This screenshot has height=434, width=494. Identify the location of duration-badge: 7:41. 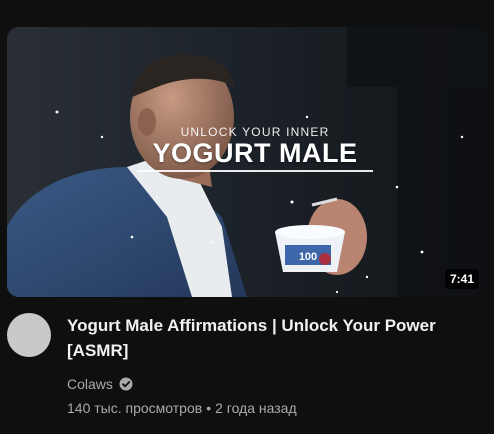
(461, 279).